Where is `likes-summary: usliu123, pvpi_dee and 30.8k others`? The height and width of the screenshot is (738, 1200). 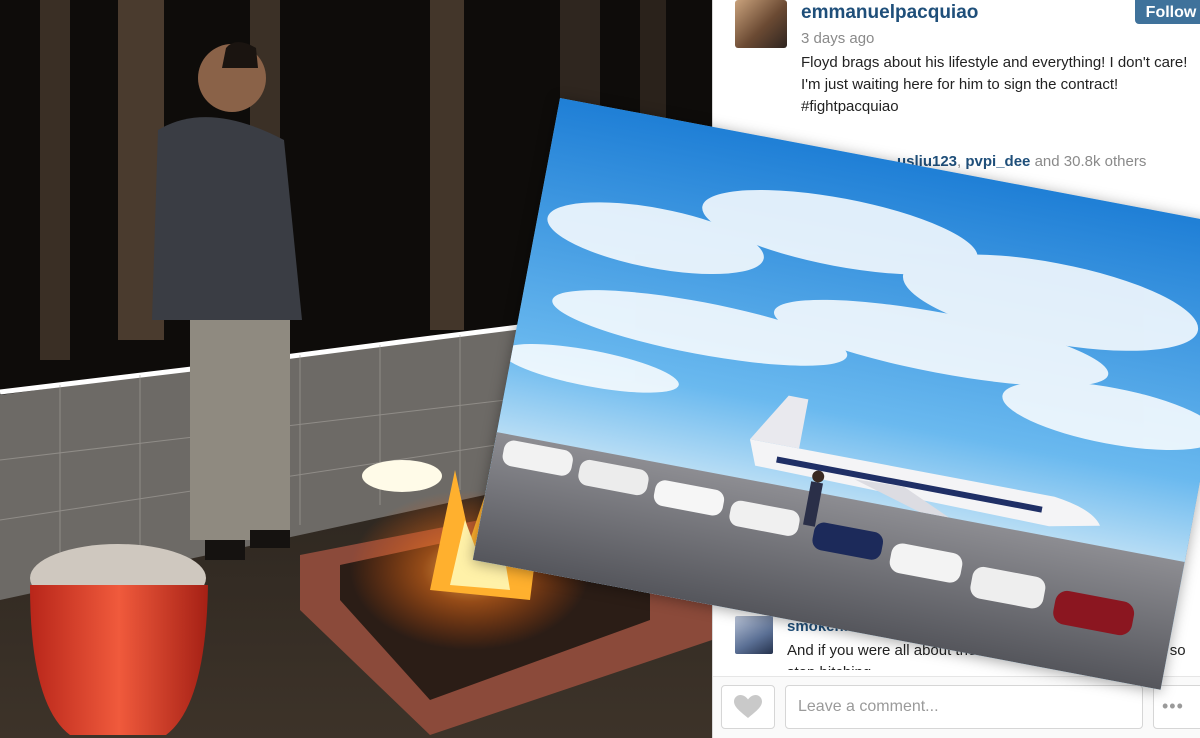 likes-summary: usliu123, pvpi_dee and 30.8k others is located at coordinates (1021, 161).